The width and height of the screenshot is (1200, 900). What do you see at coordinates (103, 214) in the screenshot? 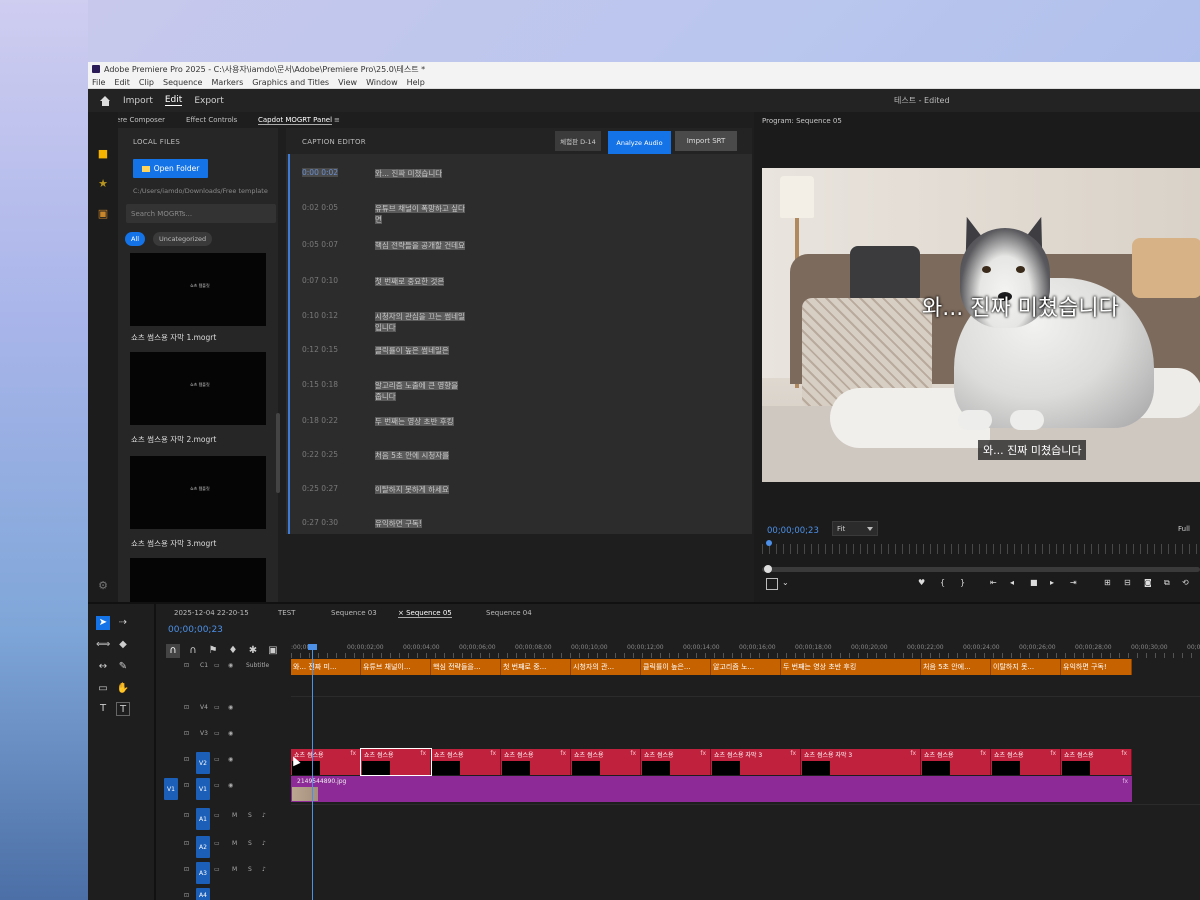
I see `gift-icon: ▣` at bounding box center [103, 214].